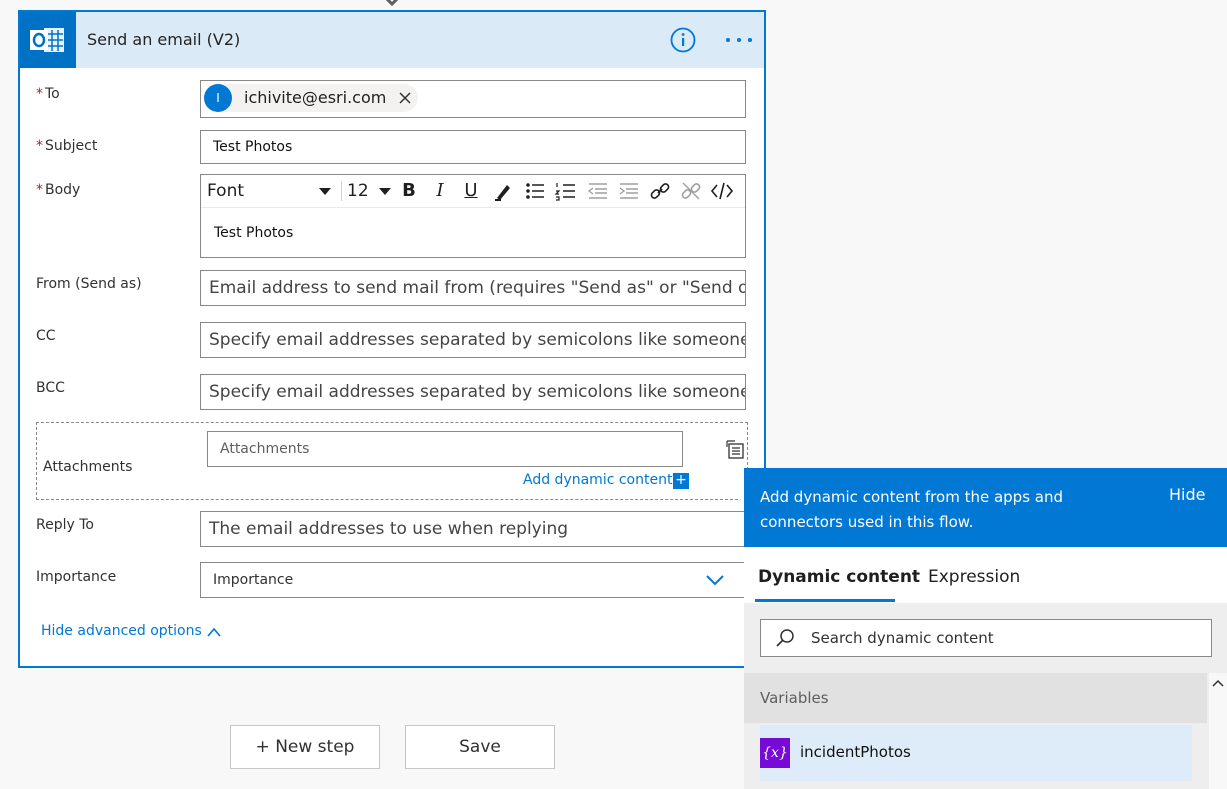  What do you see at coordinates (736, 450) in the screenshot?
I see `switch-to-array-icon` at bounding box center [736, 450].